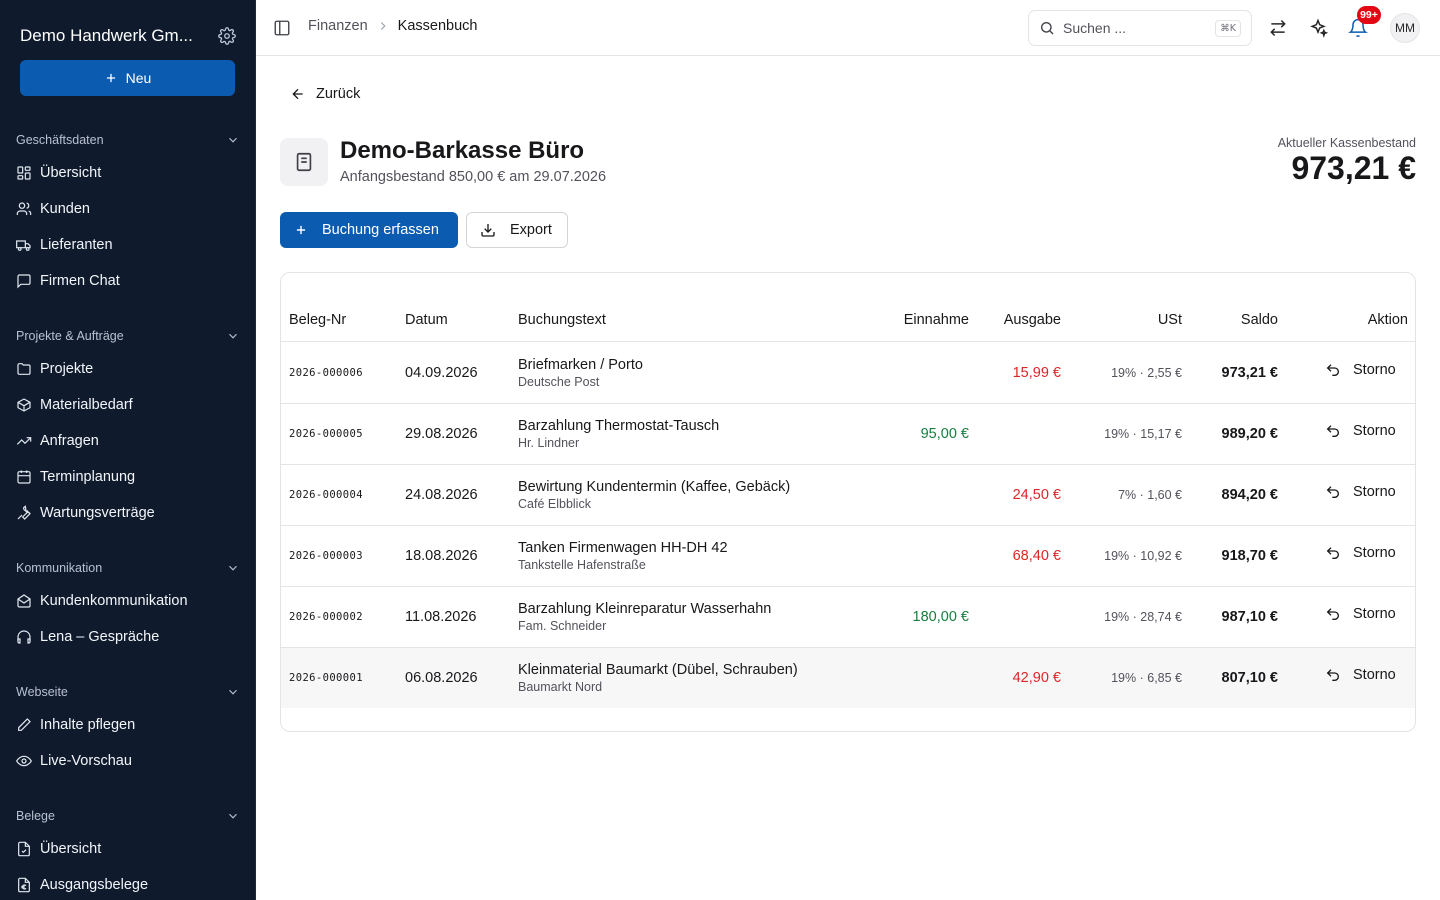 Image resolution: width=1440 pixels, height=900 pixels. I want to click on booking-party: Fam. Schneider, so click(562, 626).